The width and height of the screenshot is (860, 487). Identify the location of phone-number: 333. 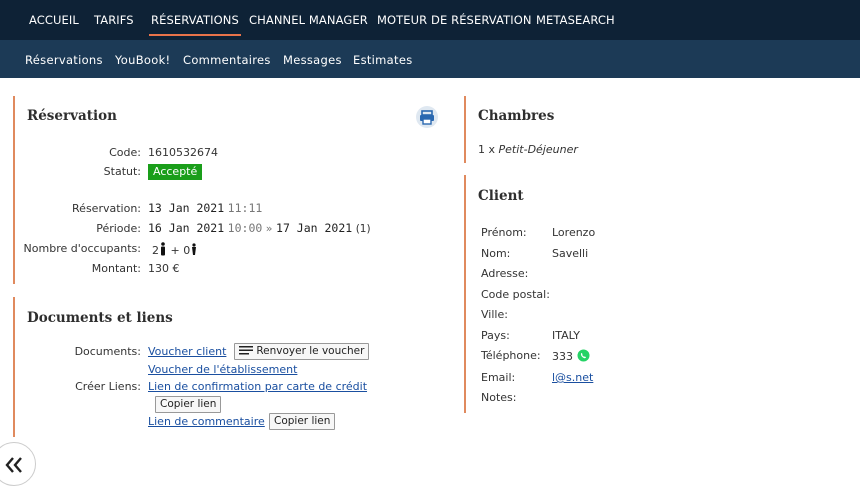
(562, 356).